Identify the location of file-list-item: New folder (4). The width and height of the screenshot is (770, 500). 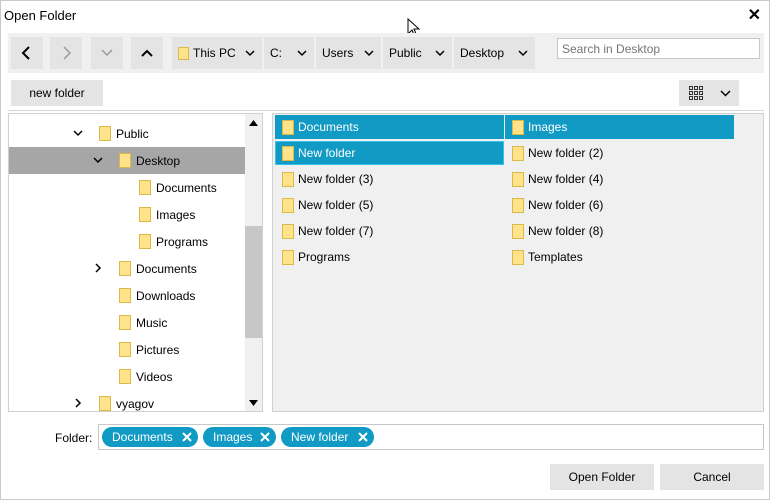
(619, 179).